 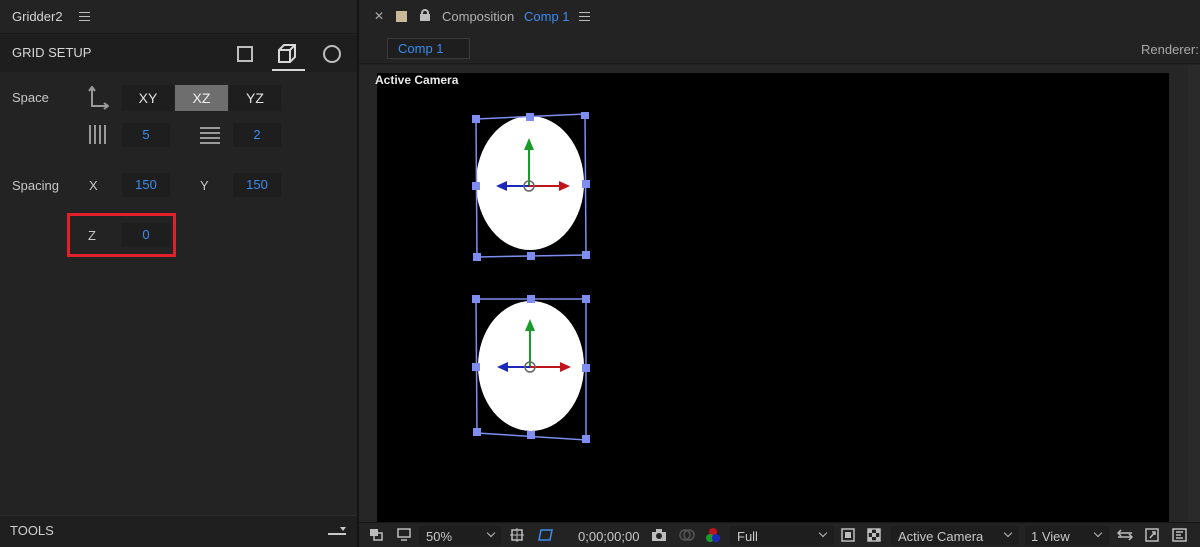 What do you see at coordinates (204, 185) in the screenshot?
I see `spacing-y-label: Y` at bounding box center [204, 185].